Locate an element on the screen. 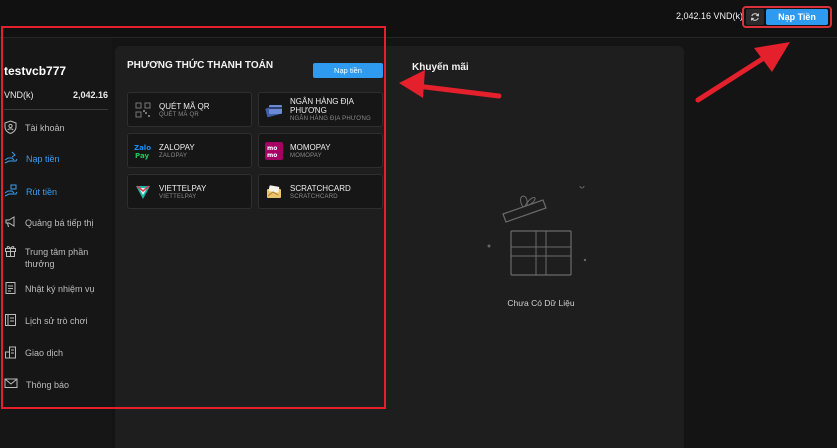  method-subtitle: VIETTELPAY is located at coordinates (178, 196).